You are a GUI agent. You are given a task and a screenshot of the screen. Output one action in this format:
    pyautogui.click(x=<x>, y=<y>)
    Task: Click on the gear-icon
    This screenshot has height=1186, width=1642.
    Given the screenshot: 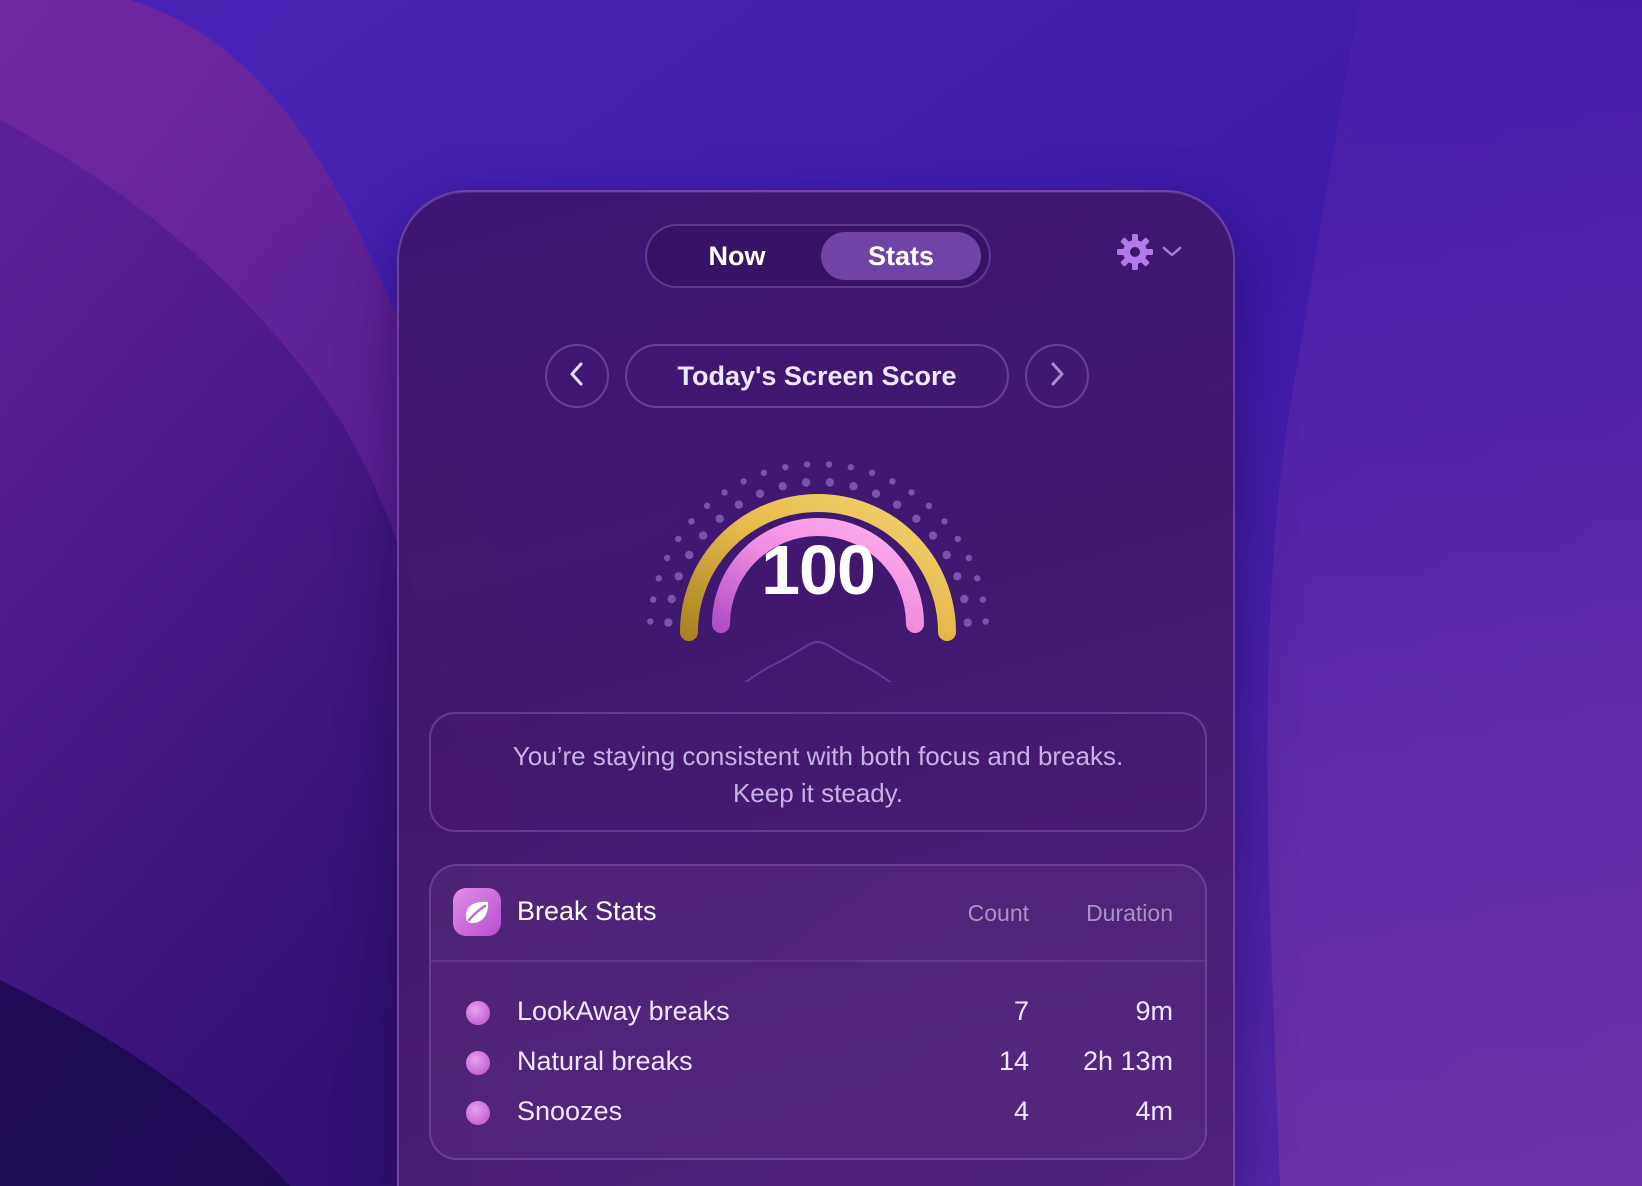 What is the action you would take?
    pyautogui.click(x=1135, y=254)
    